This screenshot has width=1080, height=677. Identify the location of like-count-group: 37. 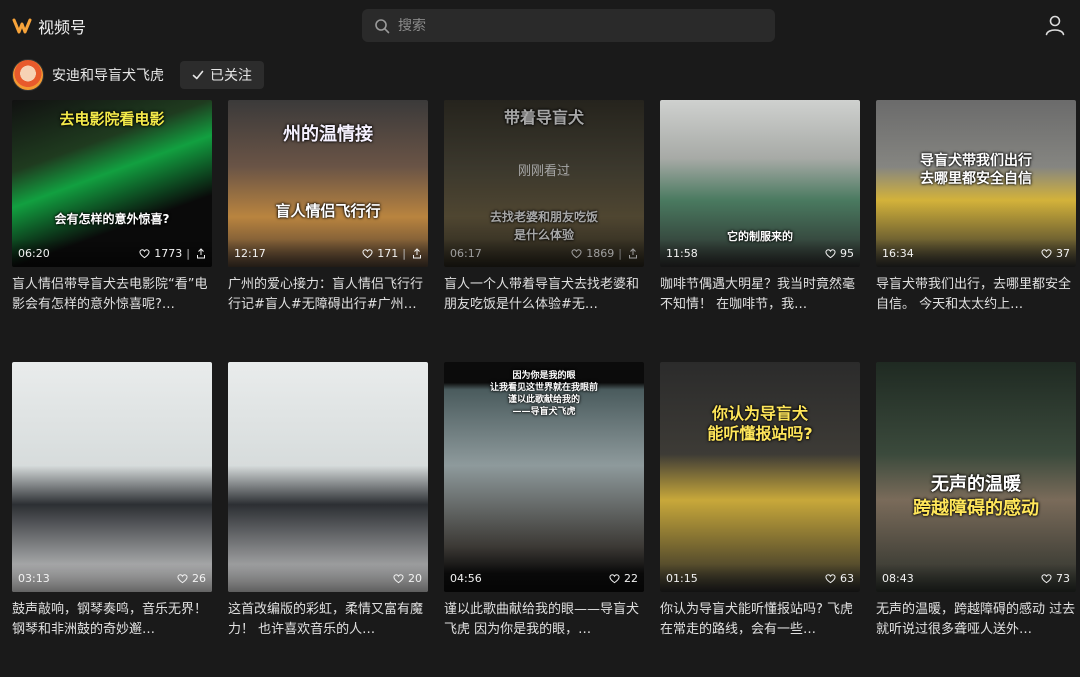
(1055, 253).